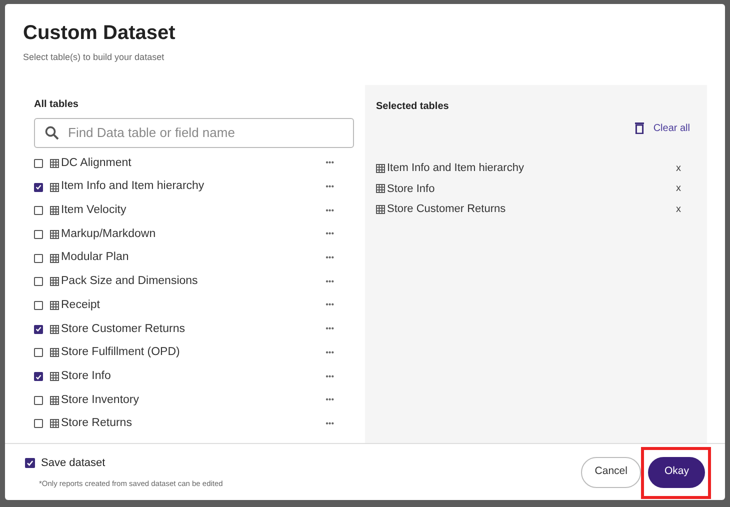  I want to click on clear-all-button: Clear all, so click(662, 128).